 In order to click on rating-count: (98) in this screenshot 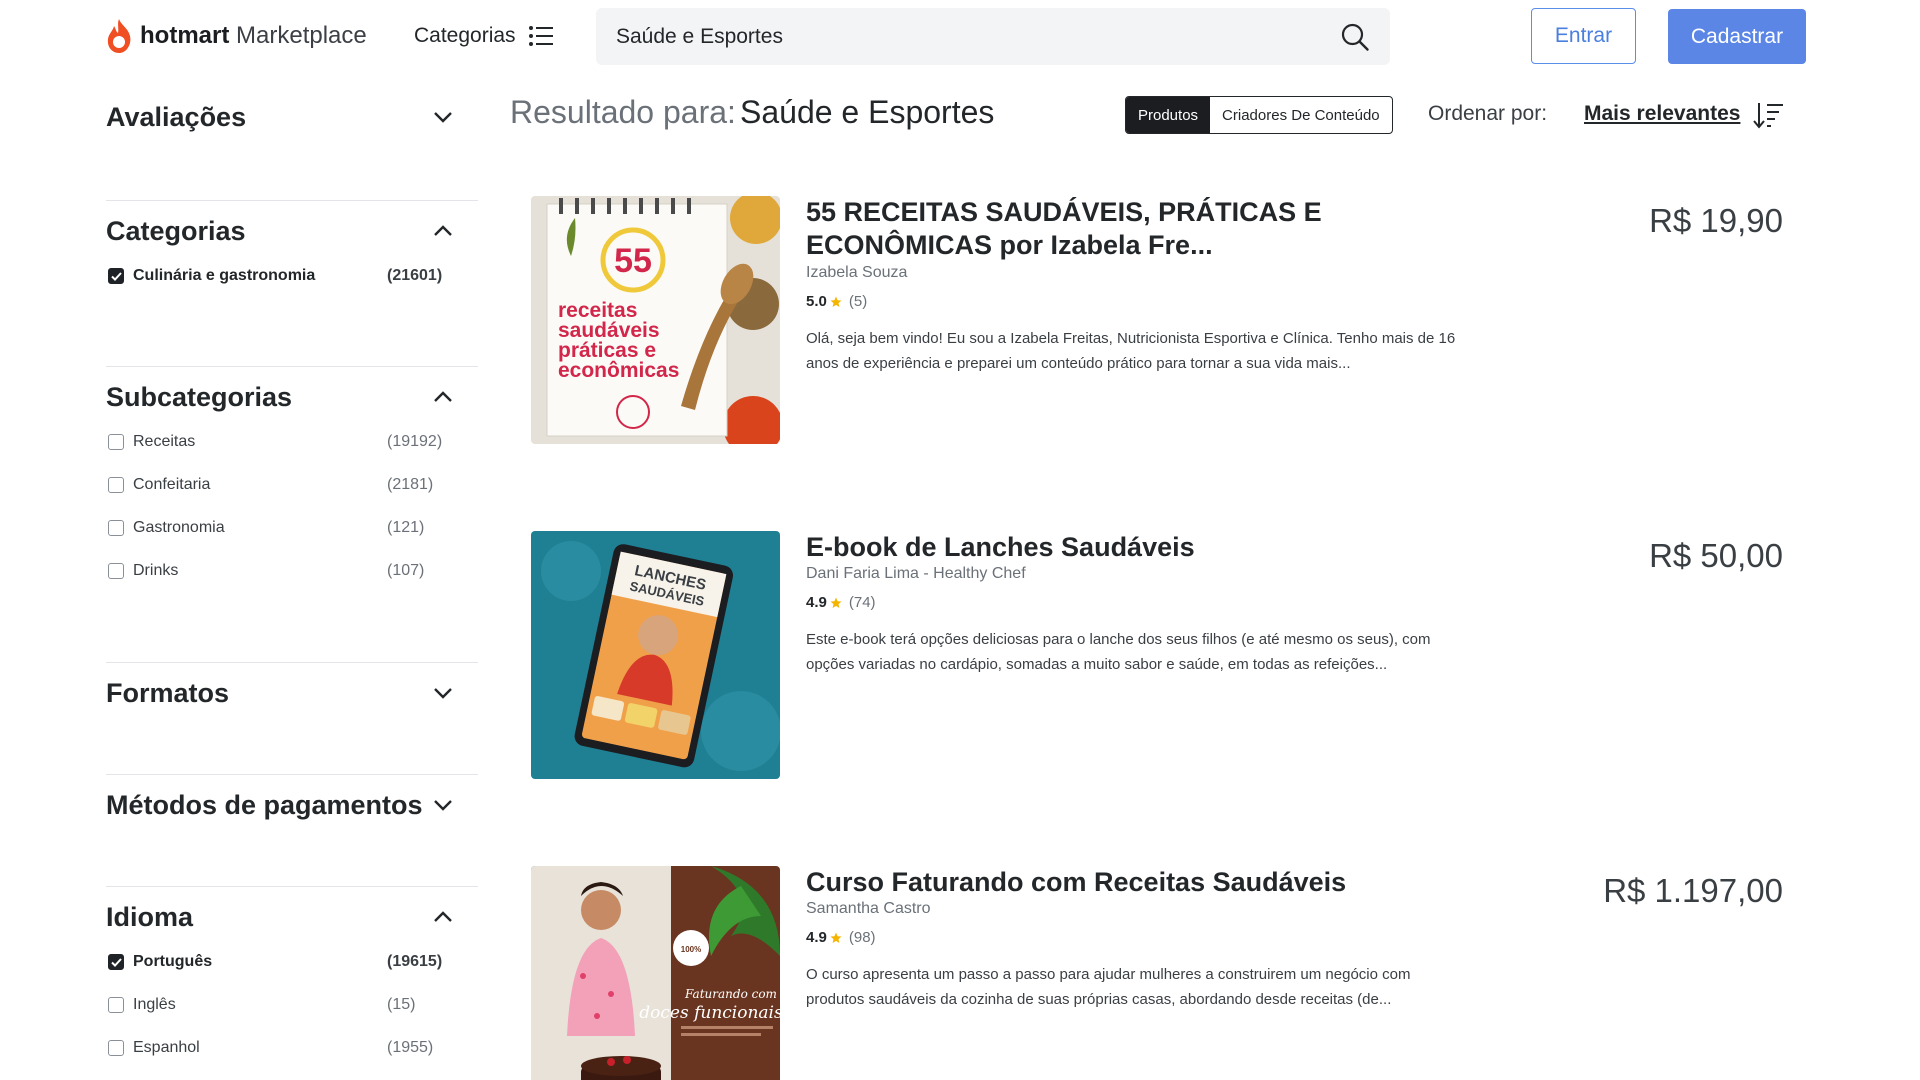, I will do `click(862, 937)`.